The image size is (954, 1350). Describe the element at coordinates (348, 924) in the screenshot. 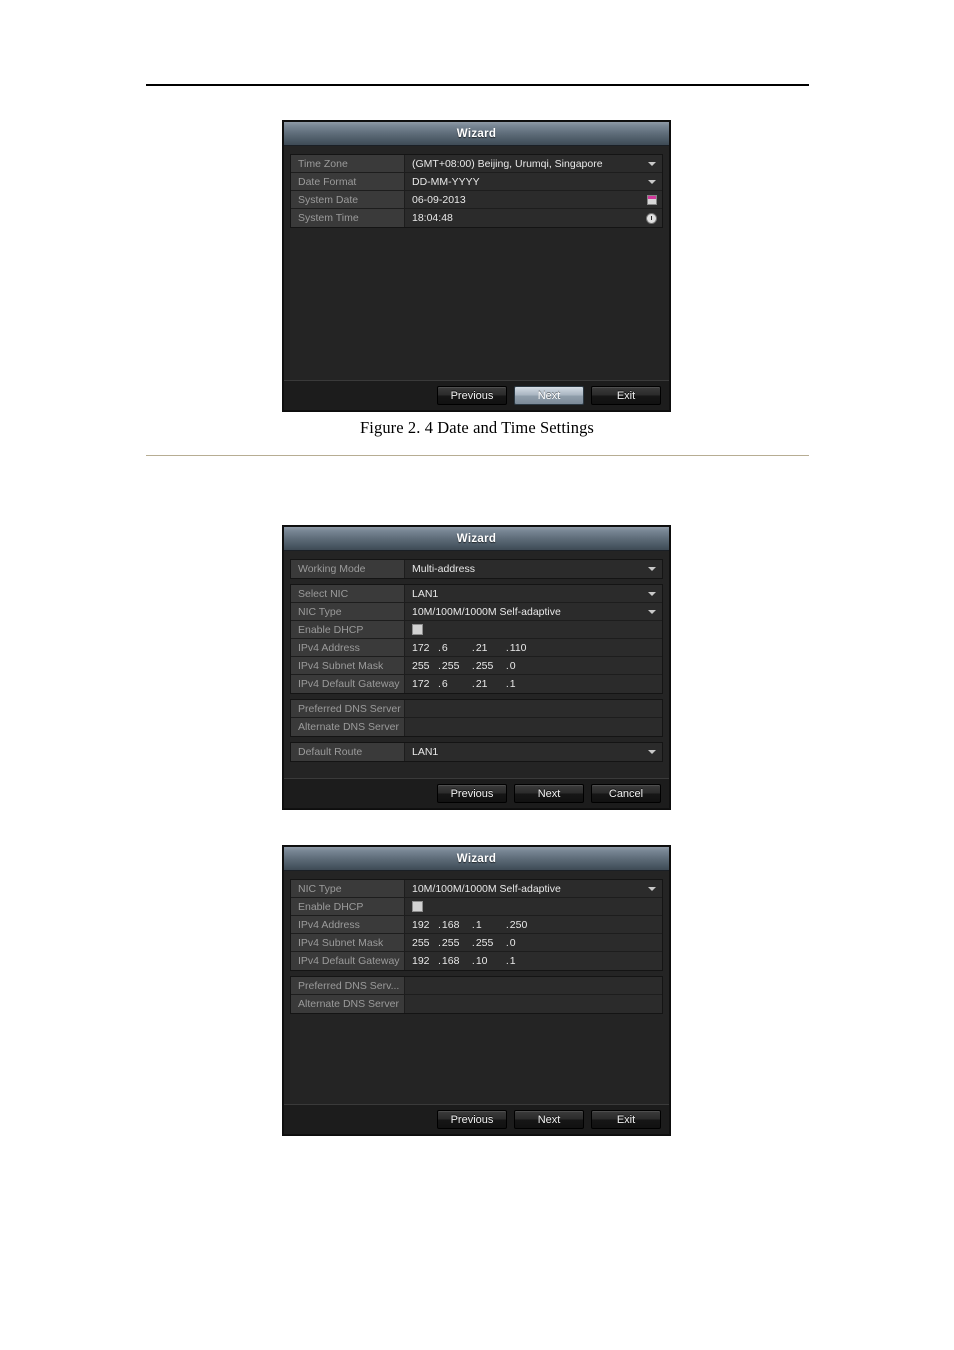

I see `field-label: IPv4 Address` at that location.